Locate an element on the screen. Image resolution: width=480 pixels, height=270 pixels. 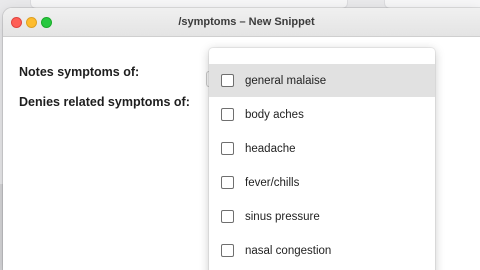
title-bar: /symptoms – New Snippet is located at coordinates (241, 22).